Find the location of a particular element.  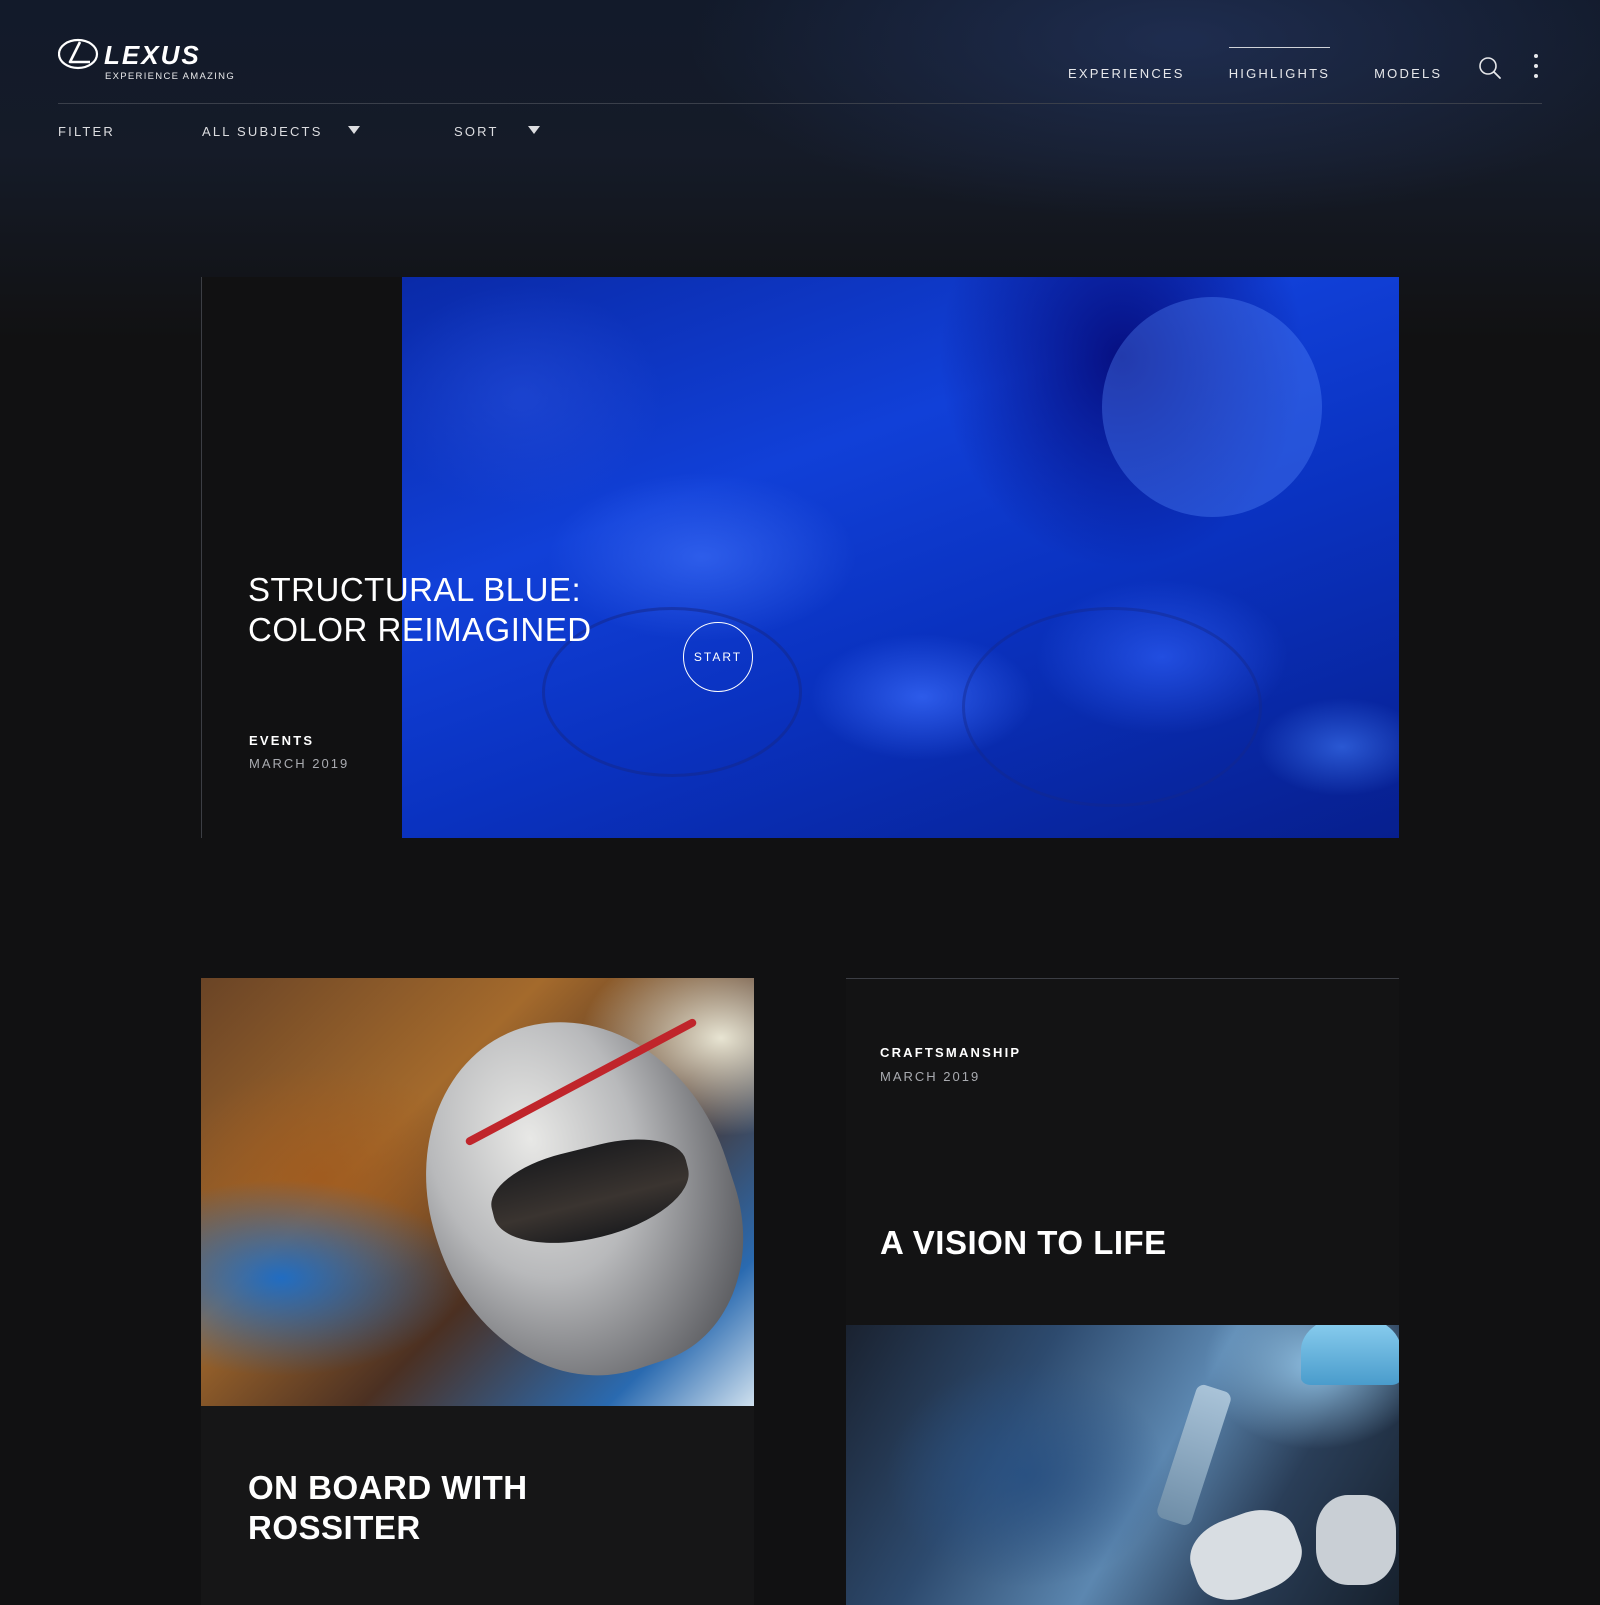

main-nav: EXPERIENCES HIGHLIGHTS MODELS is located at coordinates (1277, 64).